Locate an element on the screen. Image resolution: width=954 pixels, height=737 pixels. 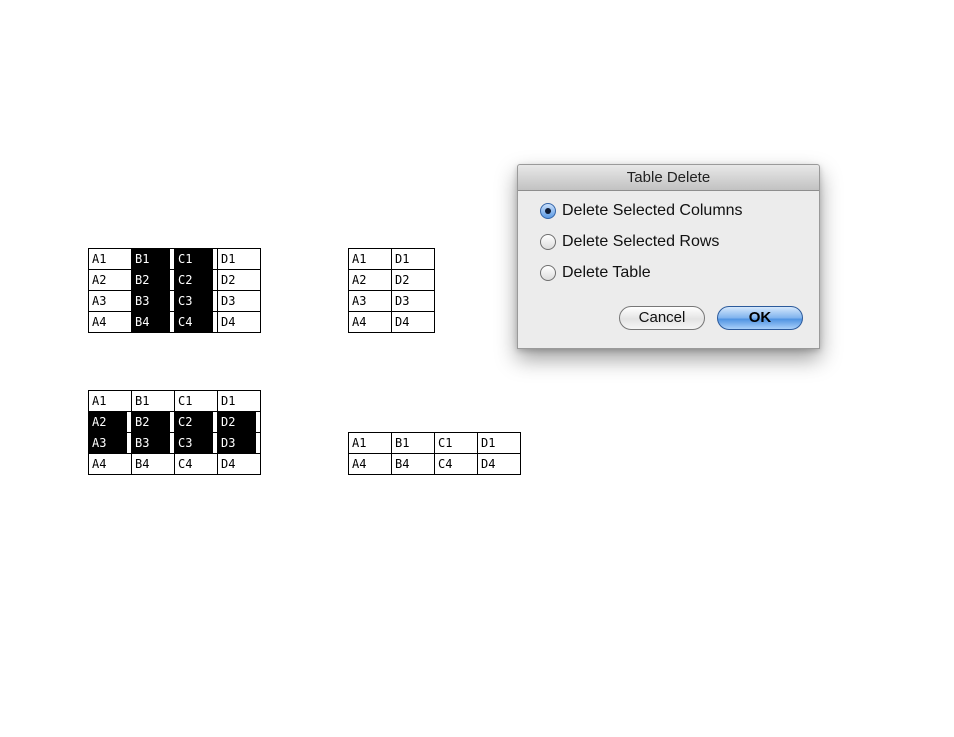
table-row: A1 D1 is located at coordinates (391, 259).